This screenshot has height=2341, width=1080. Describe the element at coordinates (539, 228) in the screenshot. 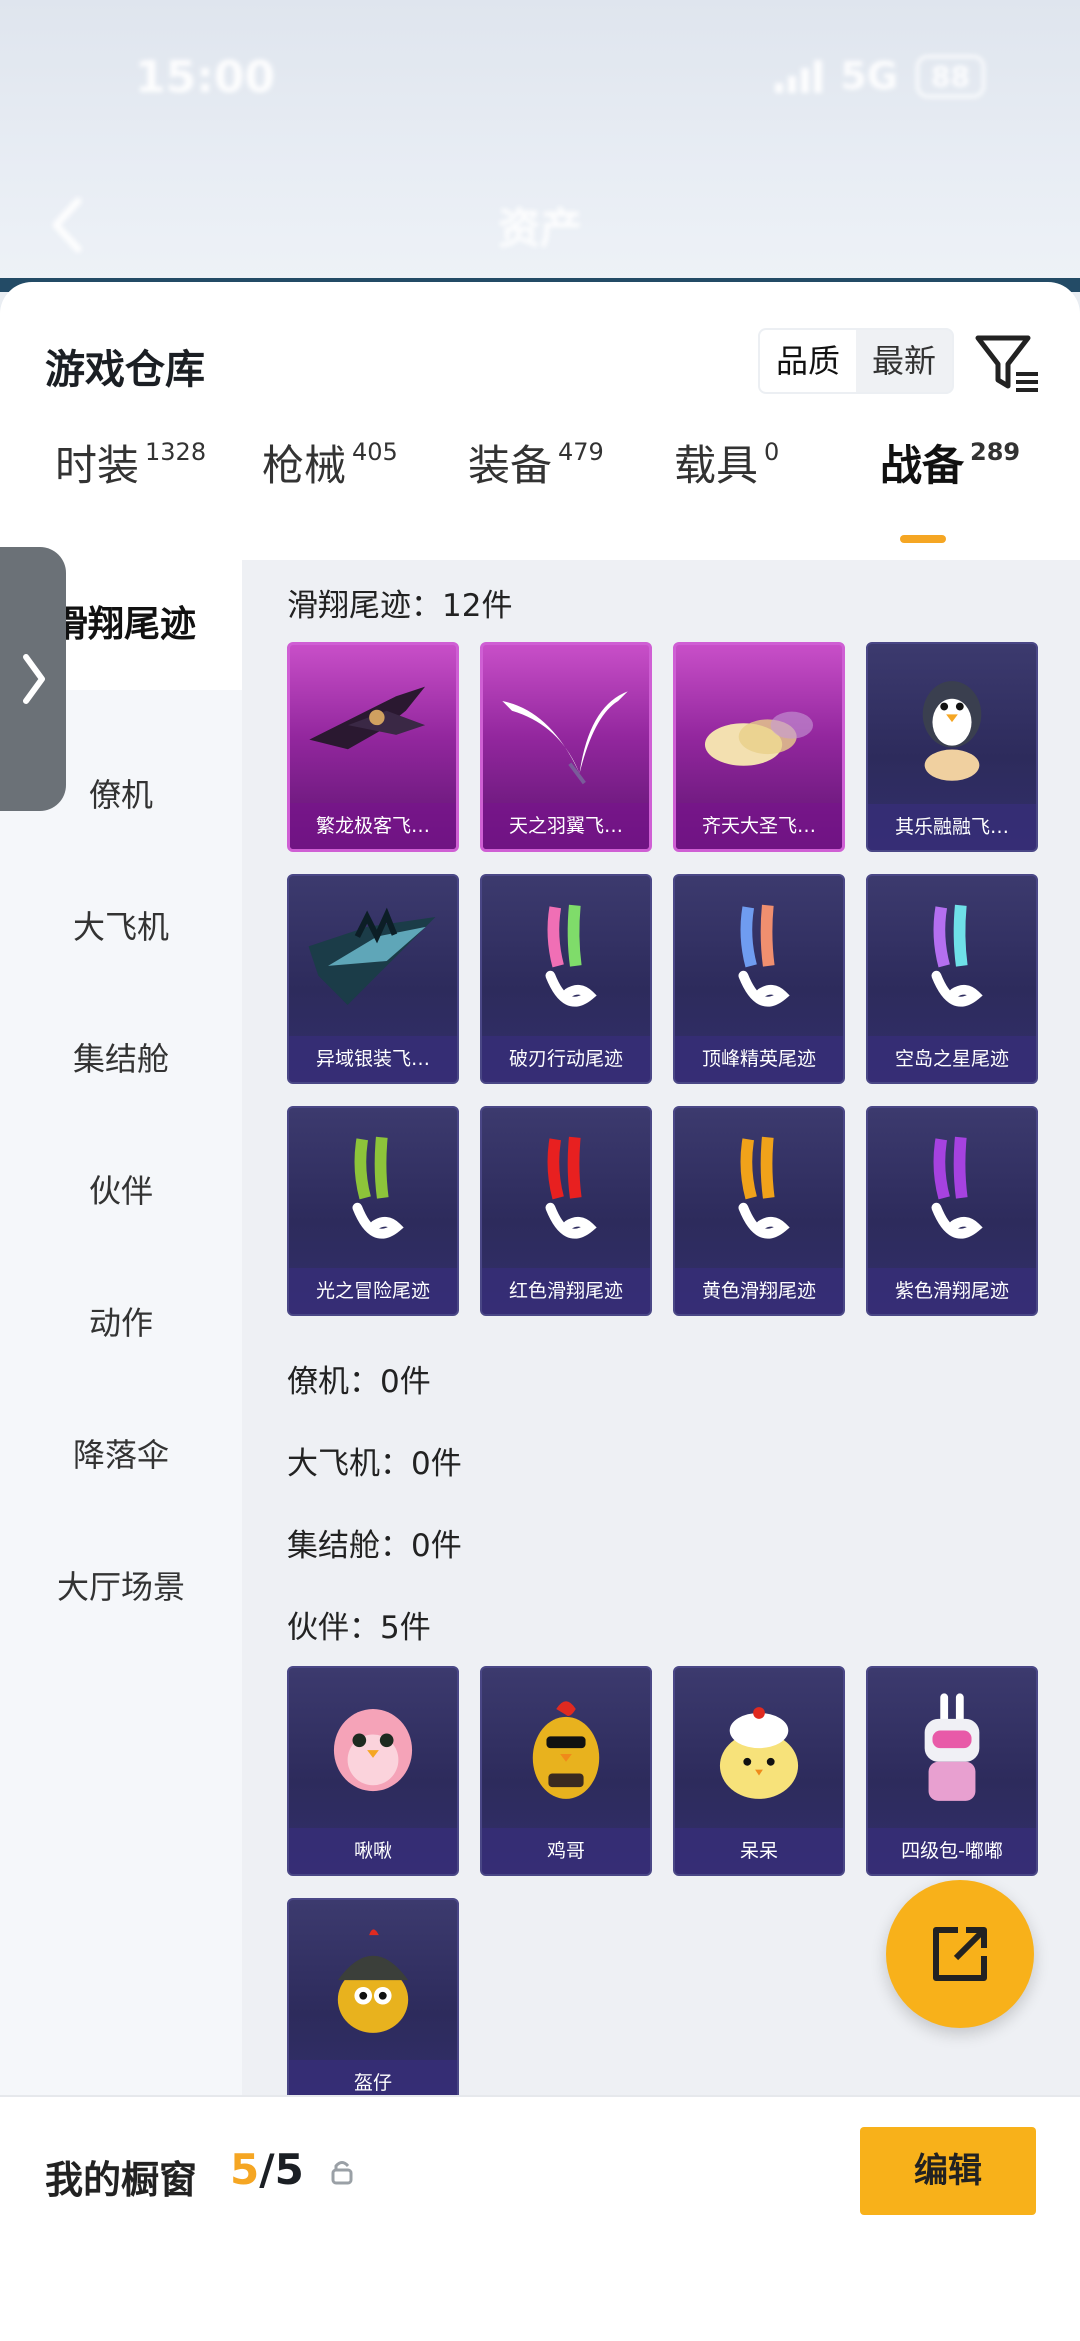

I see `page-title: 资产` at that location.